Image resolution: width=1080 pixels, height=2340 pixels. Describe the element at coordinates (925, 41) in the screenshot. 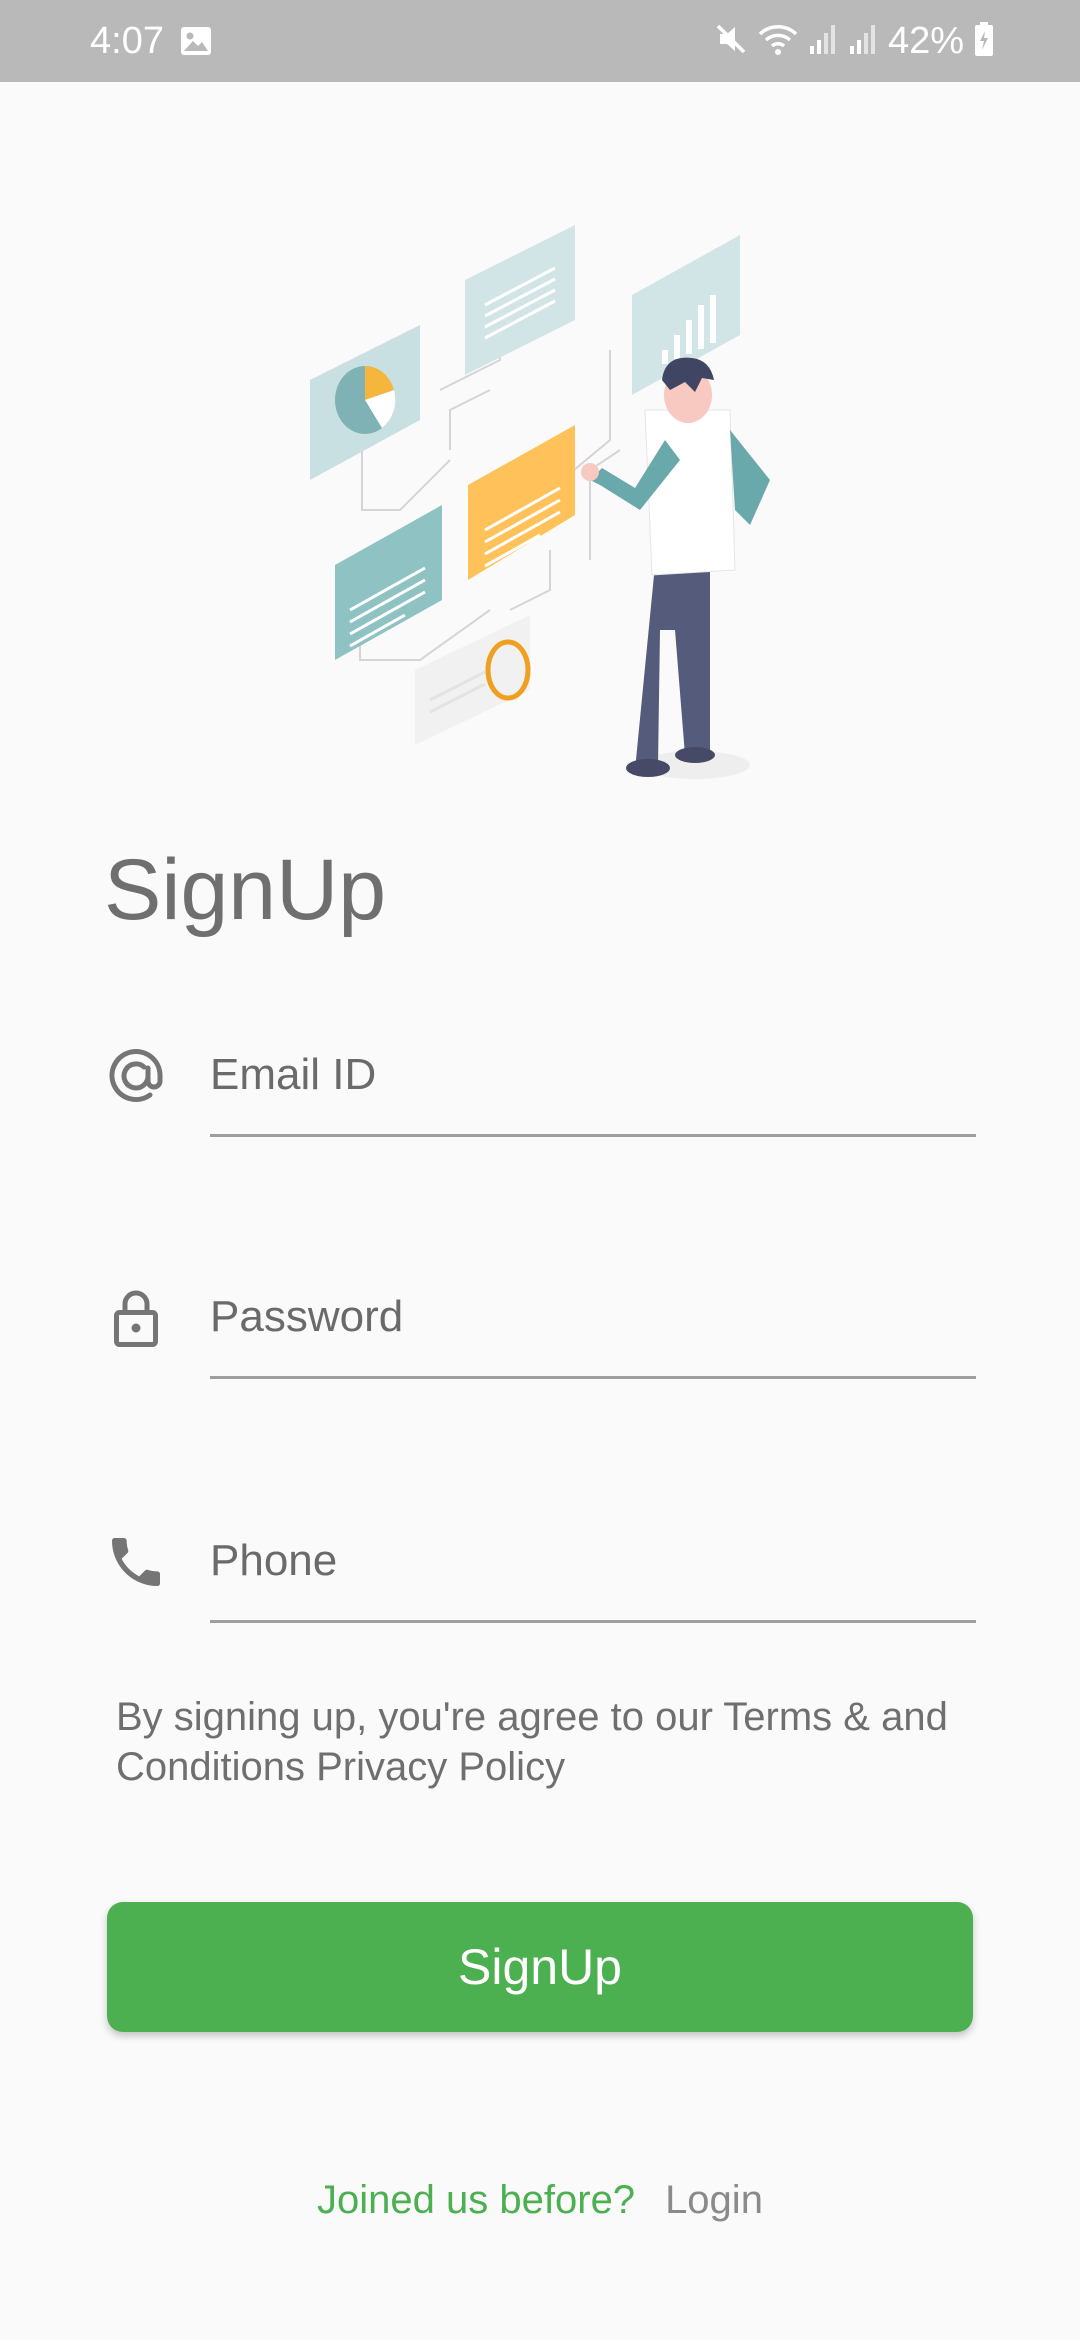

I see `battery-percentage: 42%` at that location.